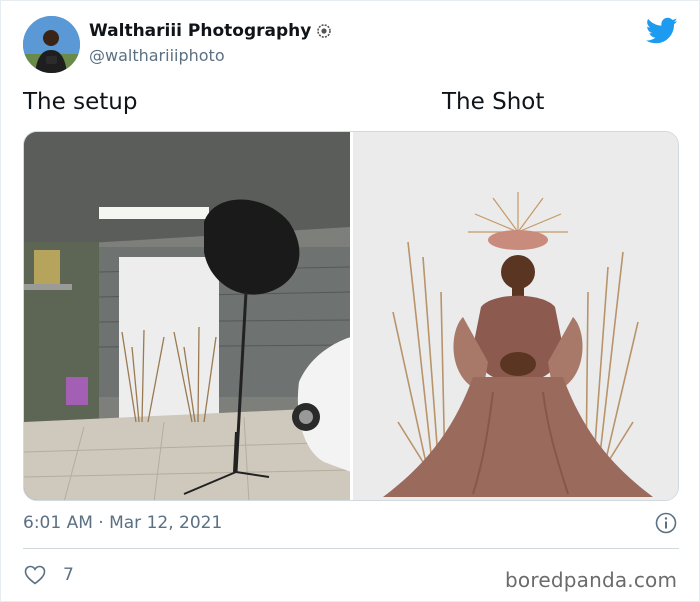 This screenshot has width=700, height=602. I want to click on avatar-image, so click(51, 44).